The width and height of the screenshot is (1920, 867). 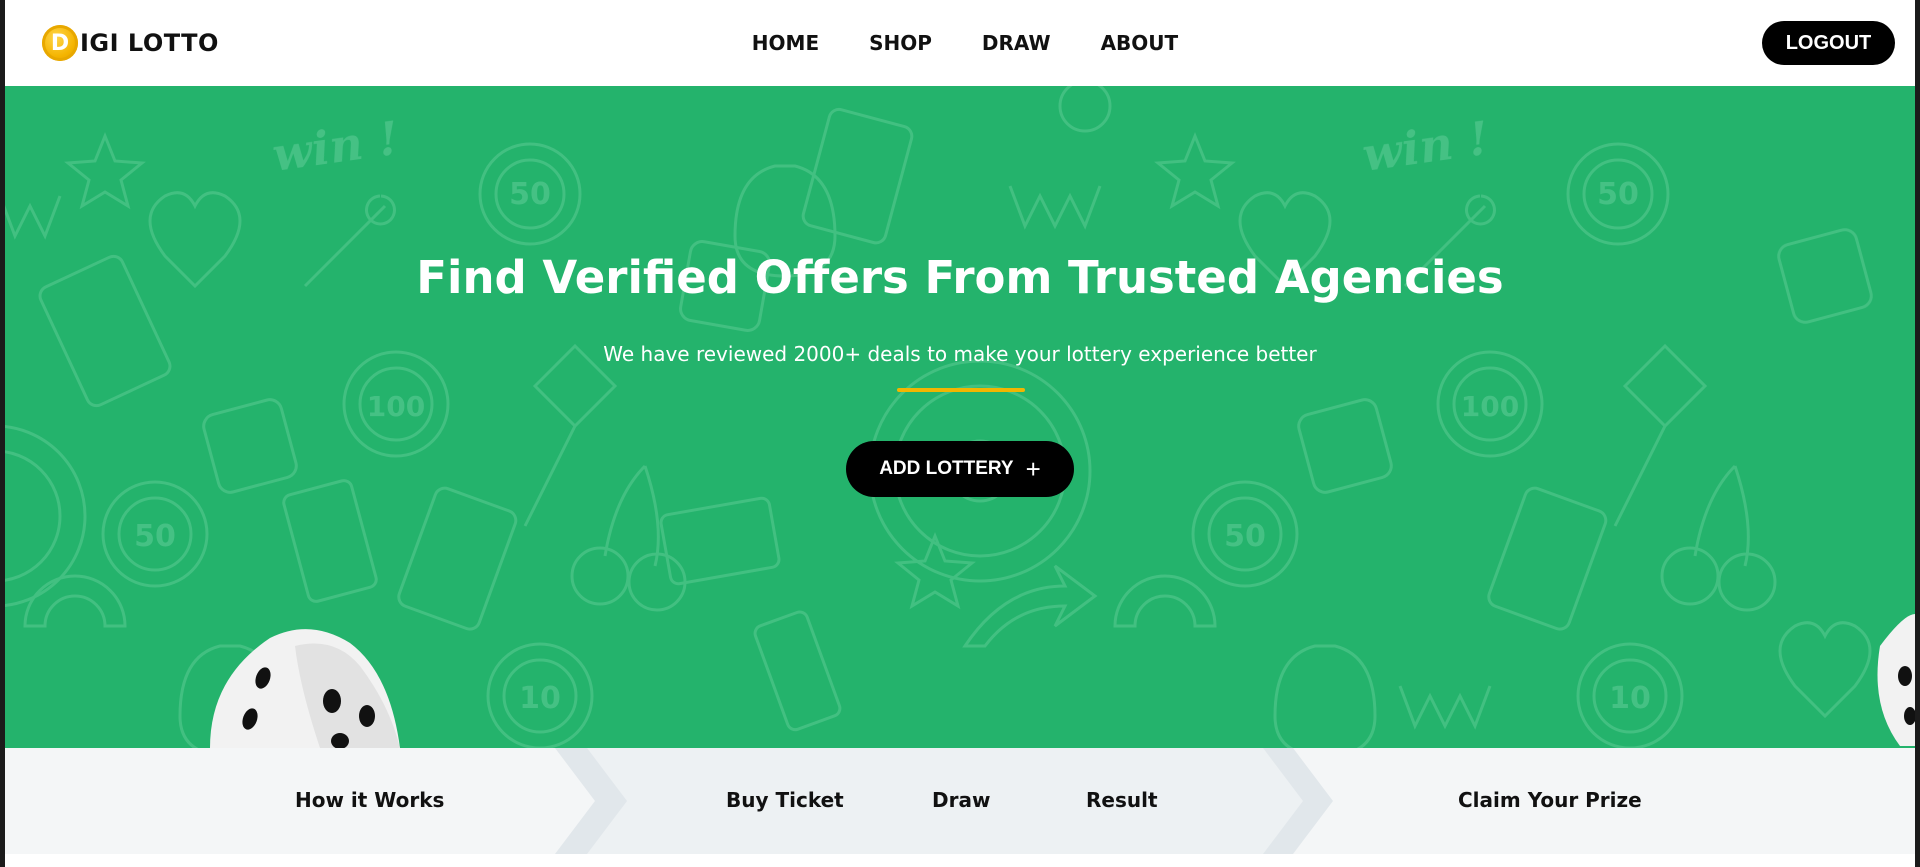 I want to click on step-claim-prize: Claim Your Prize, so click(x=1550, y=800).